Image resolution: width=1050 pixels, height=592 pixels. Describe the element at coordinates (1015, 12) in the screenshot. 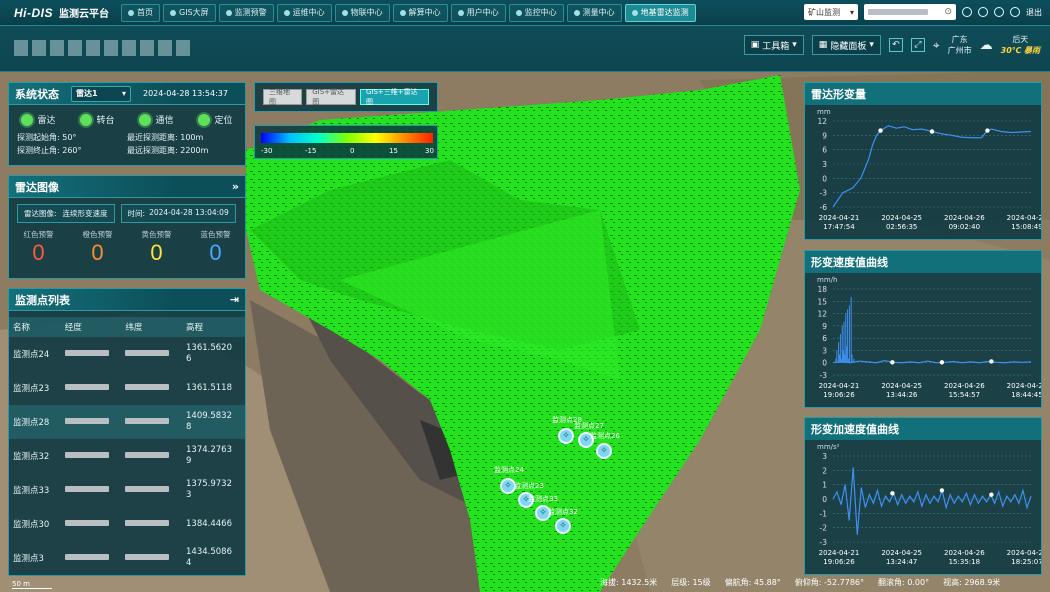

I see `user-icon` at that location.